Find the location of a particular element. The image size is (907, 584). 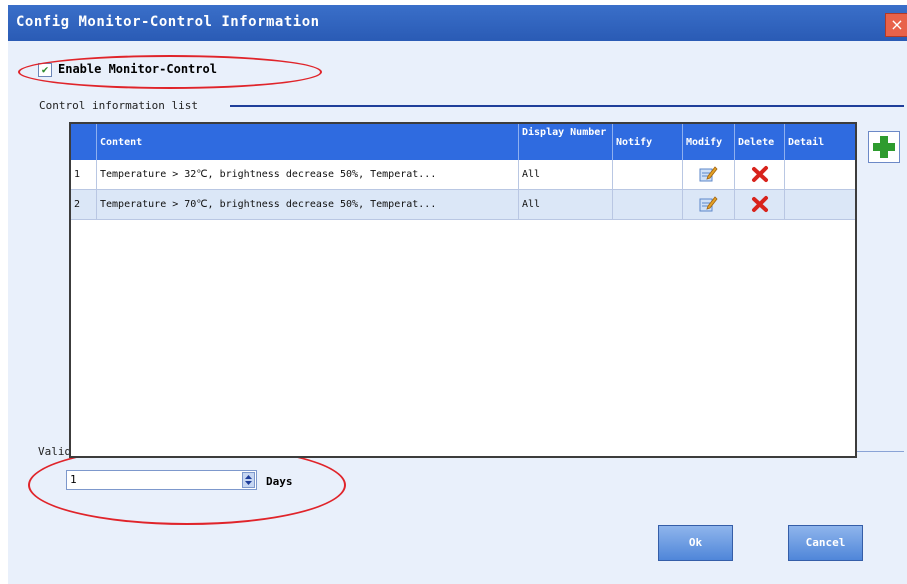

header-display-number: Display Number is located at coordinates (566, 142).